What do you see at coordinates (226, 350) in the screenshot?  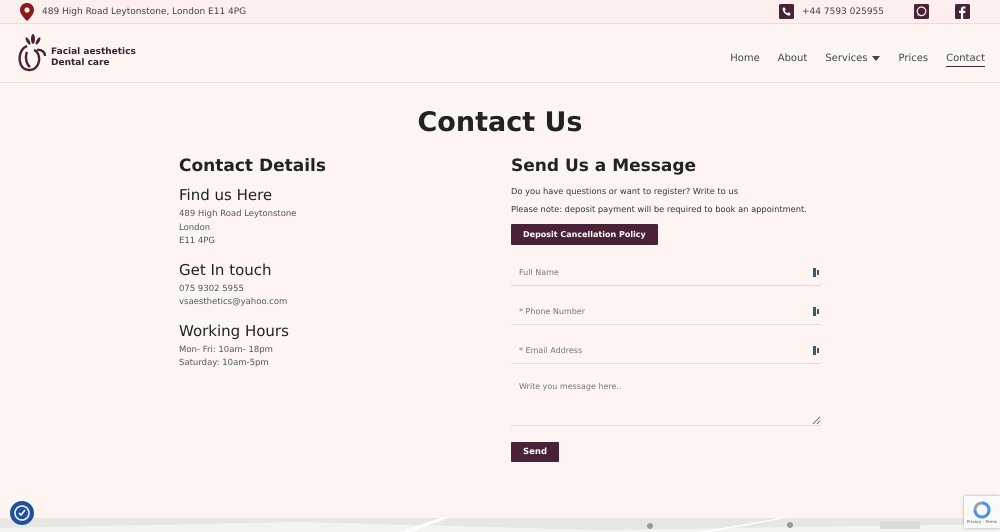 I see `contact-line: Mon- Fri: 10am- 18pm` at bounding box center [226, 350].